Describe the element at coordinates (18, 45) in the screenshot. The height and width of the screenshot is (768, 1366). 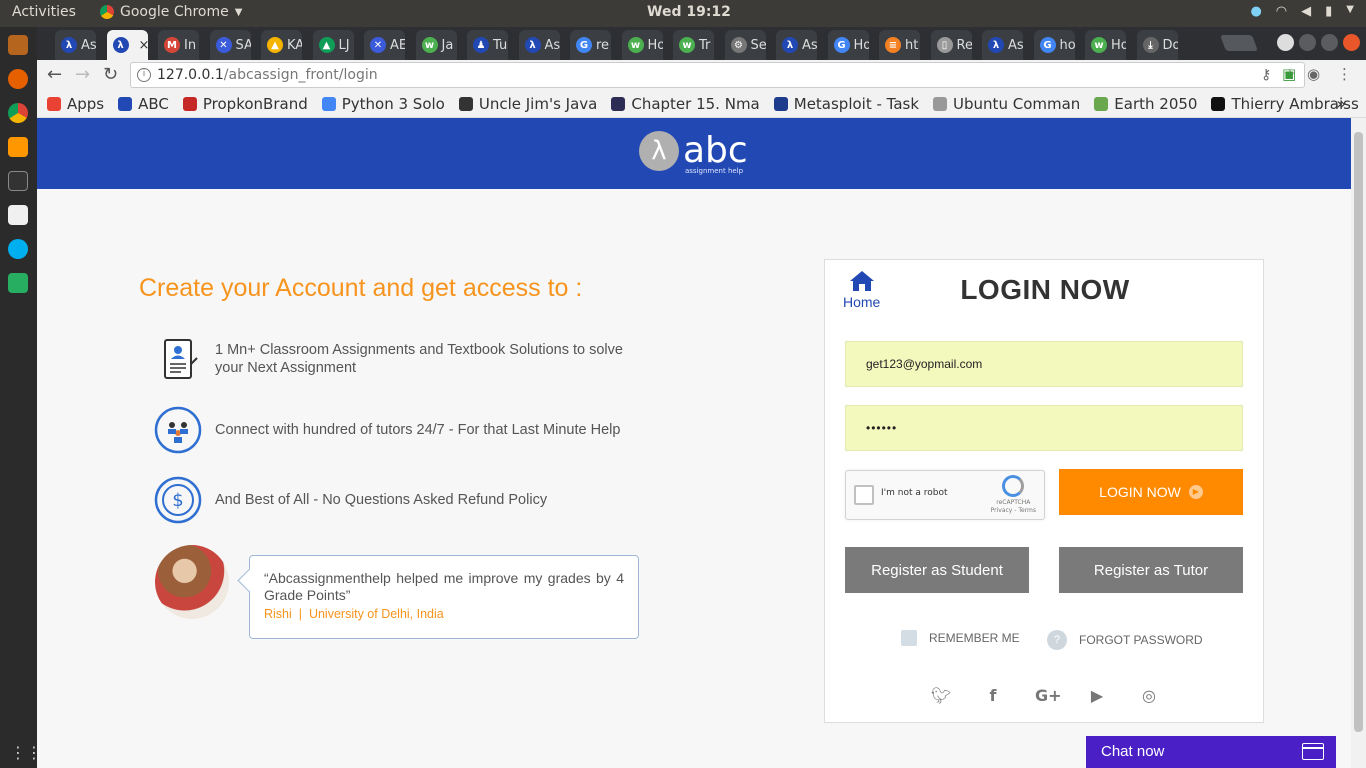
I see `files-icon` at that location.